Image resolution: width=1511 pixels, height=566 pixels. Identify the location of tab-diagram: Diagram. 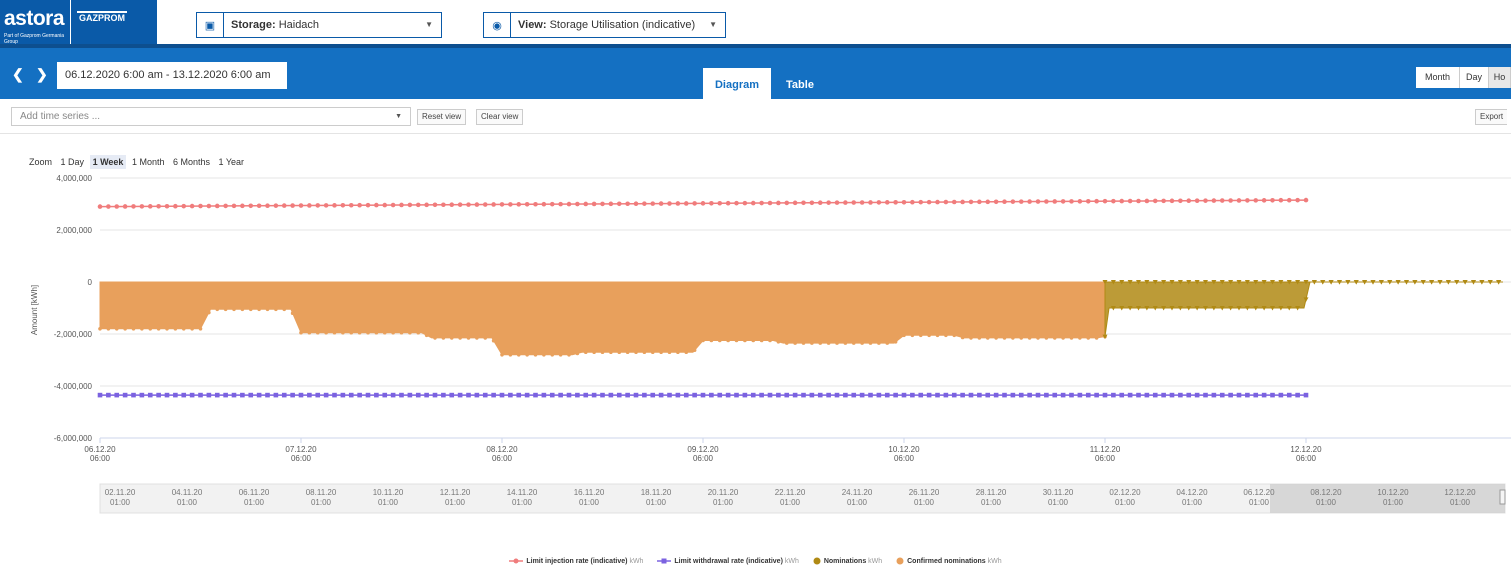
(737, 85).